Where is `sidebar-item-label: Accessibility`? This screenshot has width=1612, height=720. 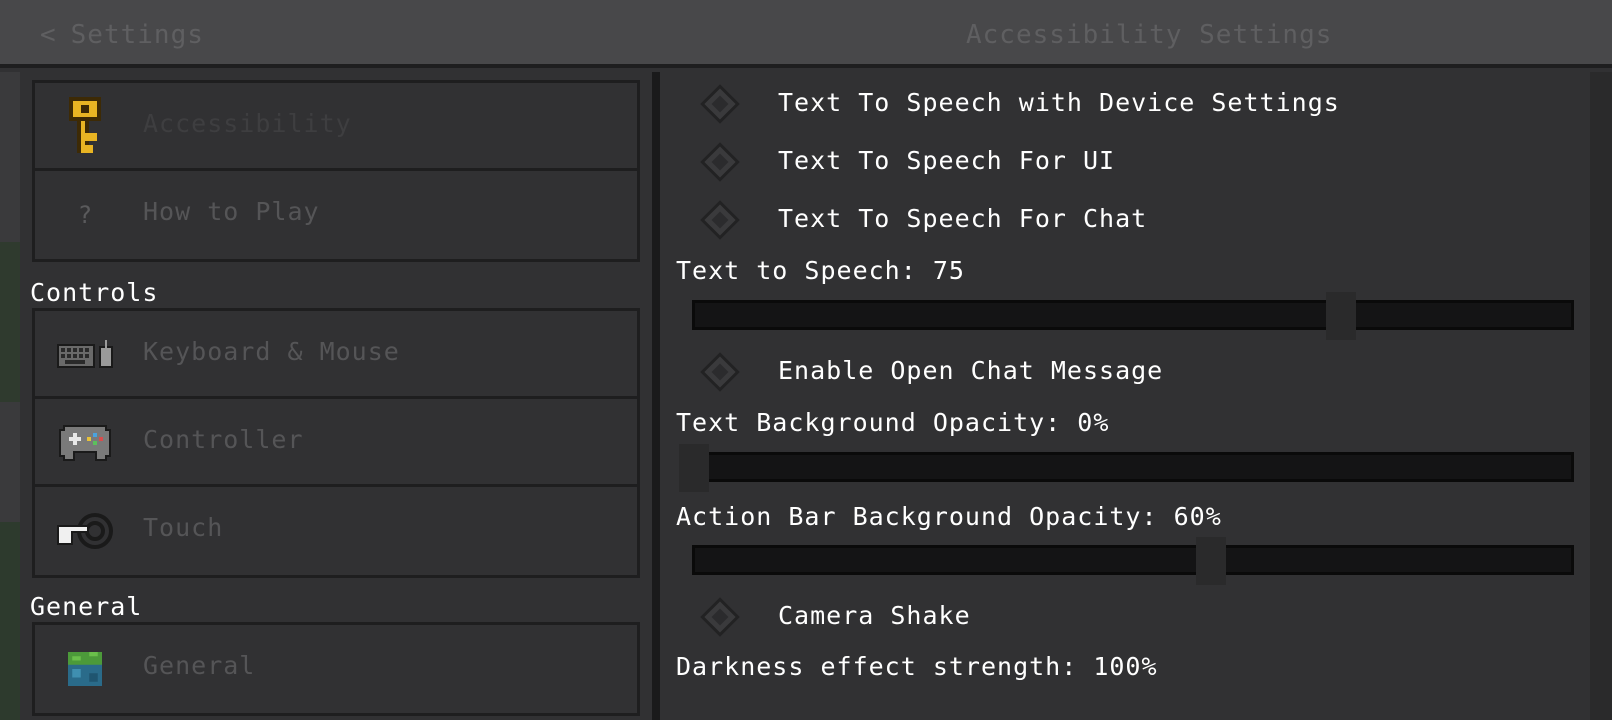 sidebar-item-label: Accessibility is located at coordinates (247, 123).